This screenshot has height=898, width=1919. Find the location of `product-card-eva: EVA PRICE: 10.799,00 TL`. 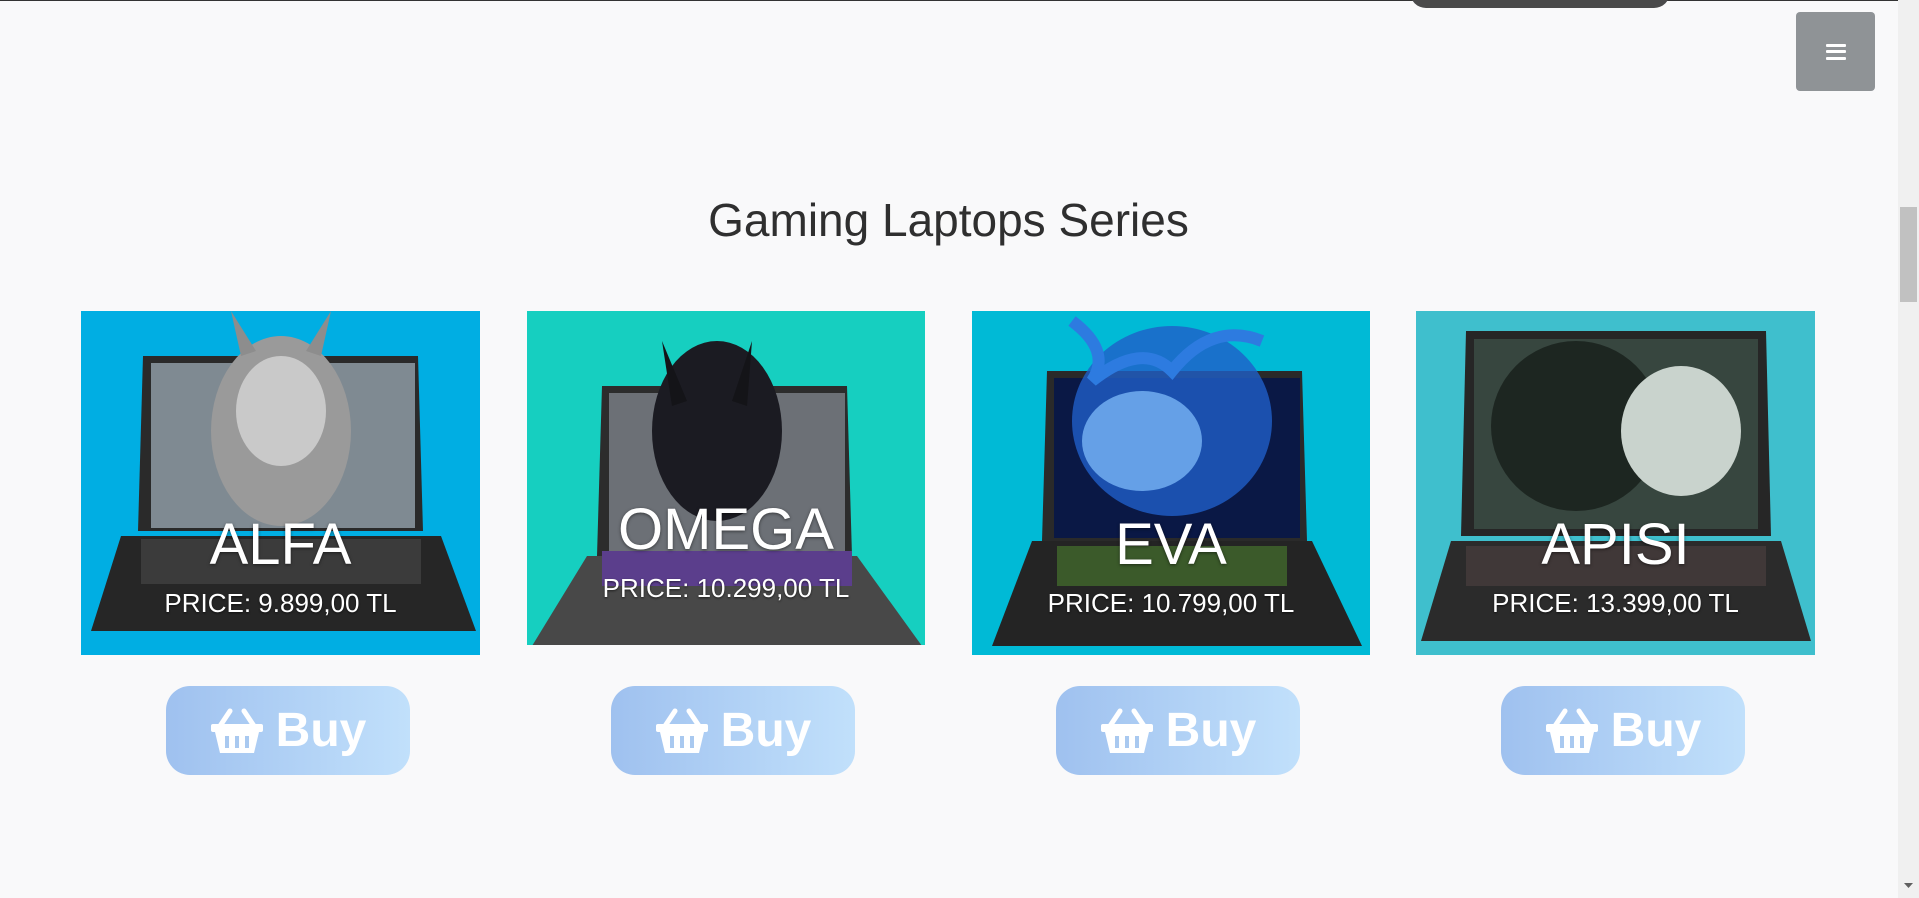

product-card-eva: EVA PRICE: 10.799,00 TL is located at coordinates (1171, 483).